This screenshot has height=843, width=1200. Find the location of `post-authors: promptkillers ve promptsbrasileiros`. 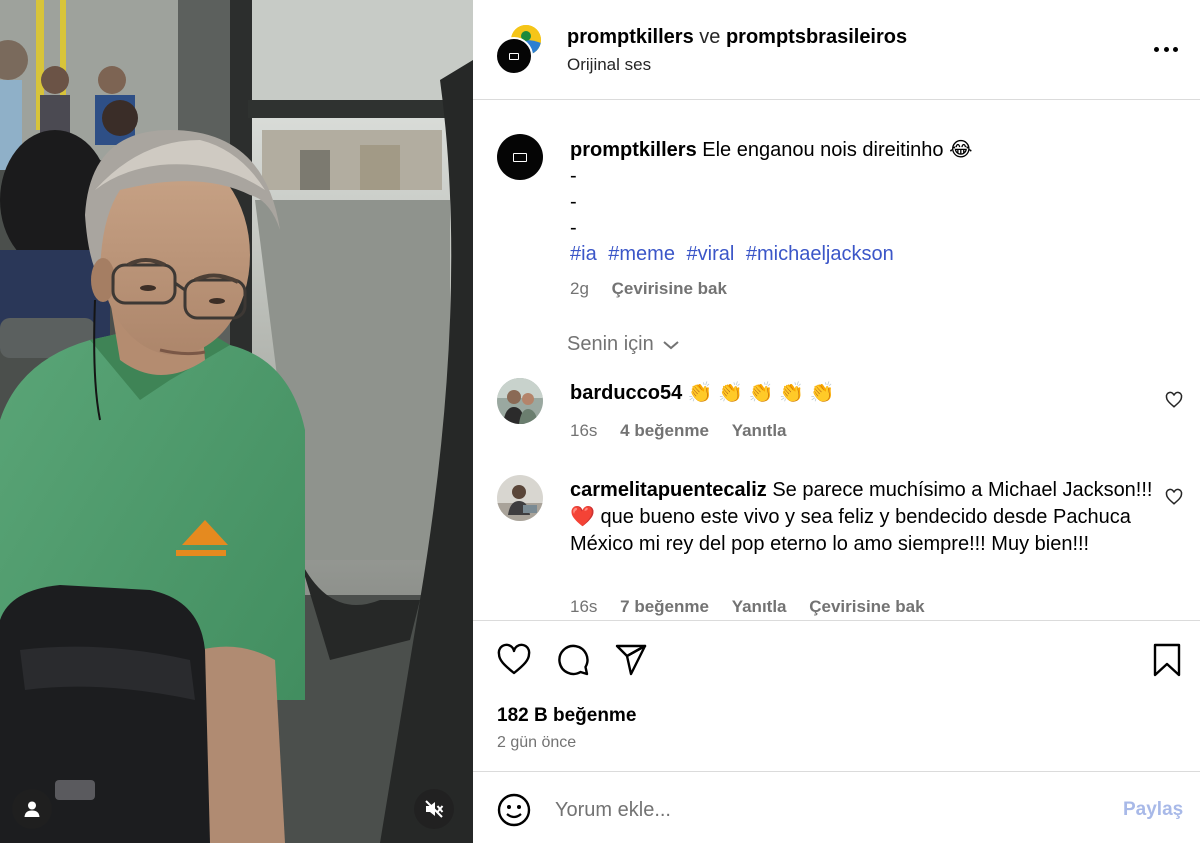

post-authors: promptkillers ve promptsbrasileiros is located at coordinates (737, 37).